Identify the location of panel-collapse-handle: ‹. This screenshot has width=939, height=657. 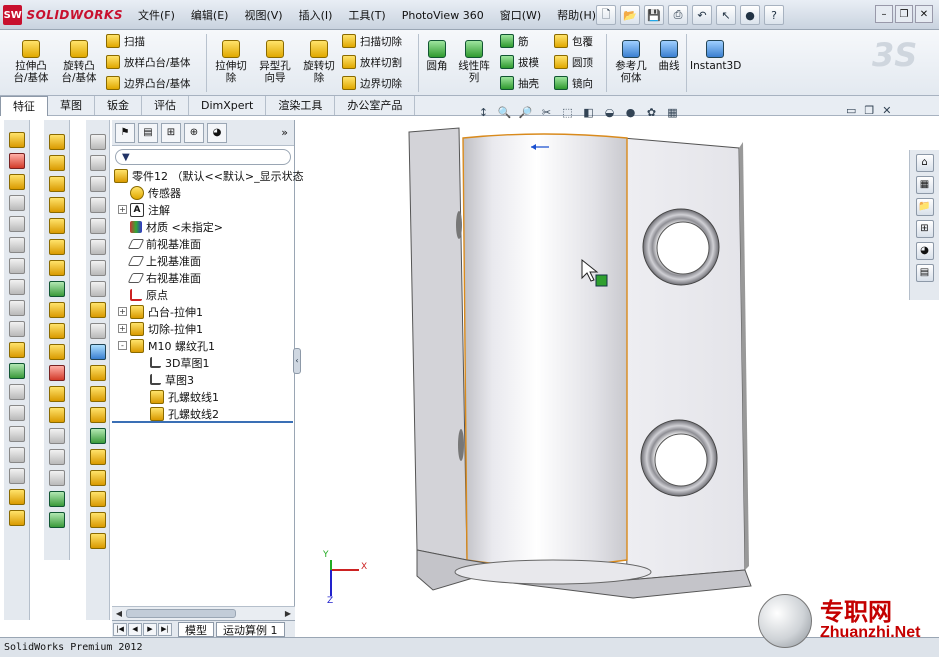
(297, 361).